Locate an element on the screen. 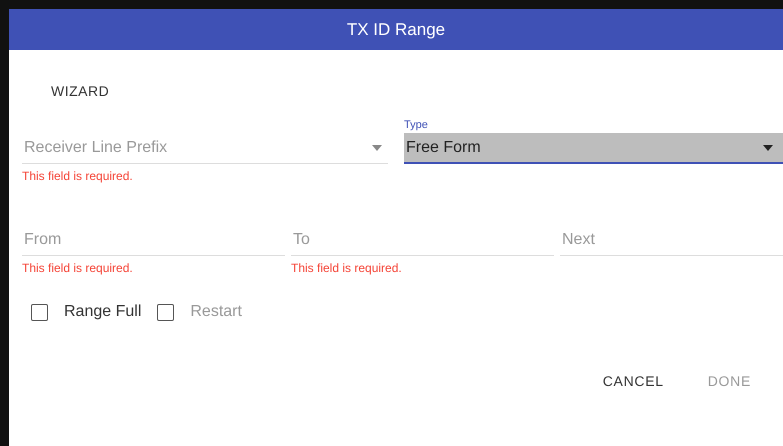 This screenshot has width=783, height=446. field-label: Type is located at coordinates (416, 125).